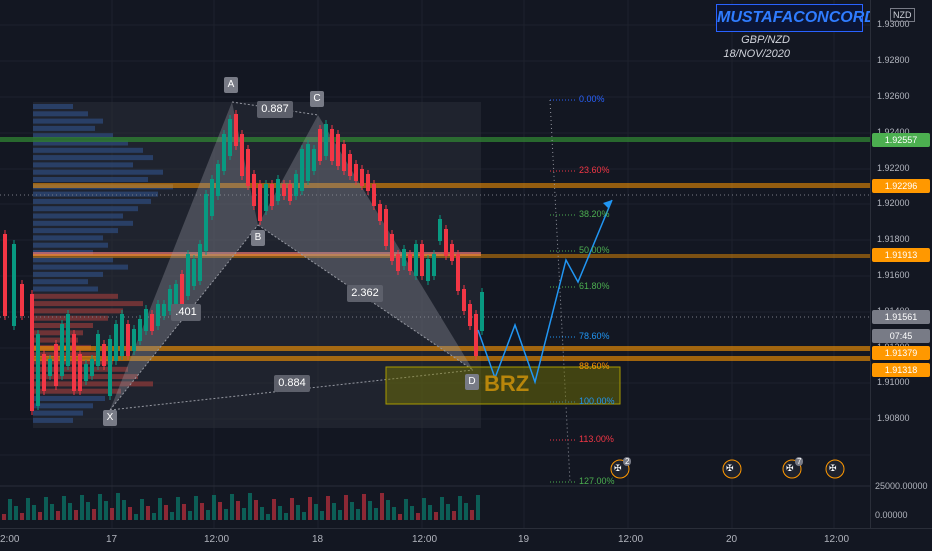 This screenshot has width=932, height=551. Describe the element at coordinates (901, 317) in the screenshot. I see `price-tag: 1.91561` at that location.